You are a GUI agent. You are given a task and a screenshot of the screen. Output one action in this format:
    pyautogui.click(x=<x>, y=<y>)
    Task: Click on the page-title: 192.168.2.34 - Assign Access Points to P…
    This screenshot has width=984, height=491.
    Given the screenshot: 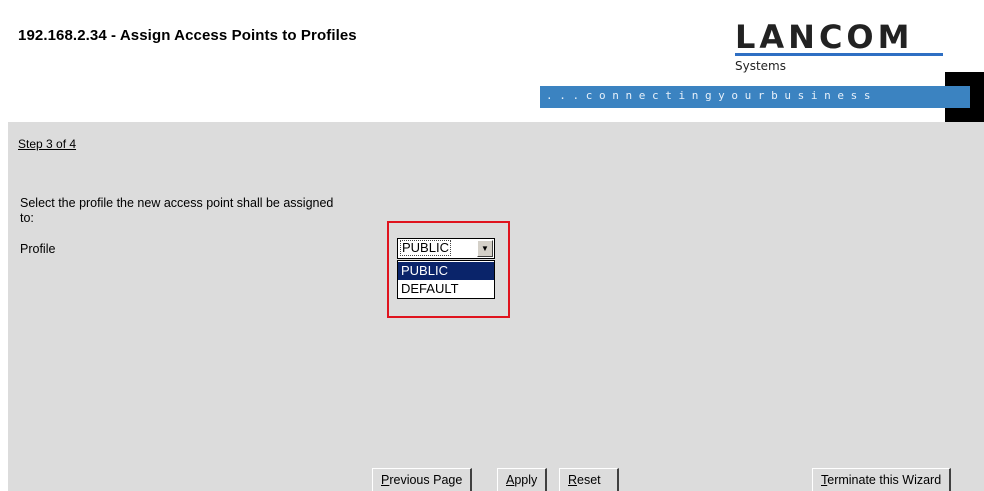 What is the action you would take?
    pyautogui.click(x=187, y=35)
    